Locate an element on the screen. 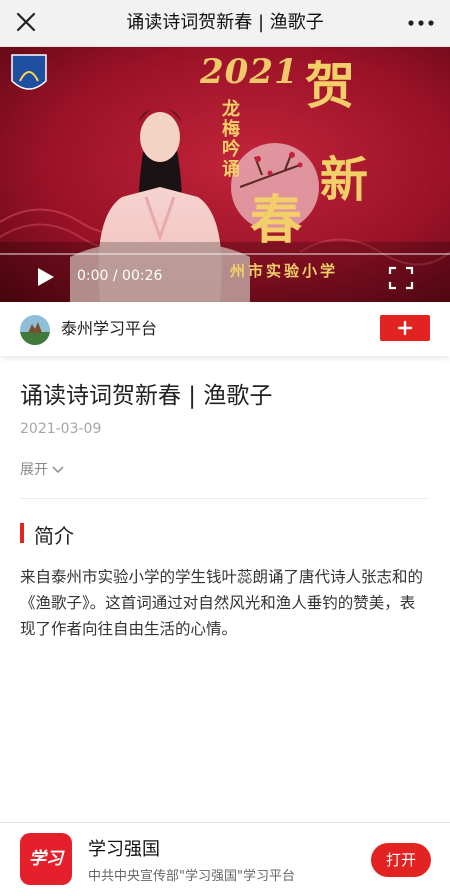 This screenshot has width=450, height=896. app-logo-text: 学习 is located at coordinates (46, 859).